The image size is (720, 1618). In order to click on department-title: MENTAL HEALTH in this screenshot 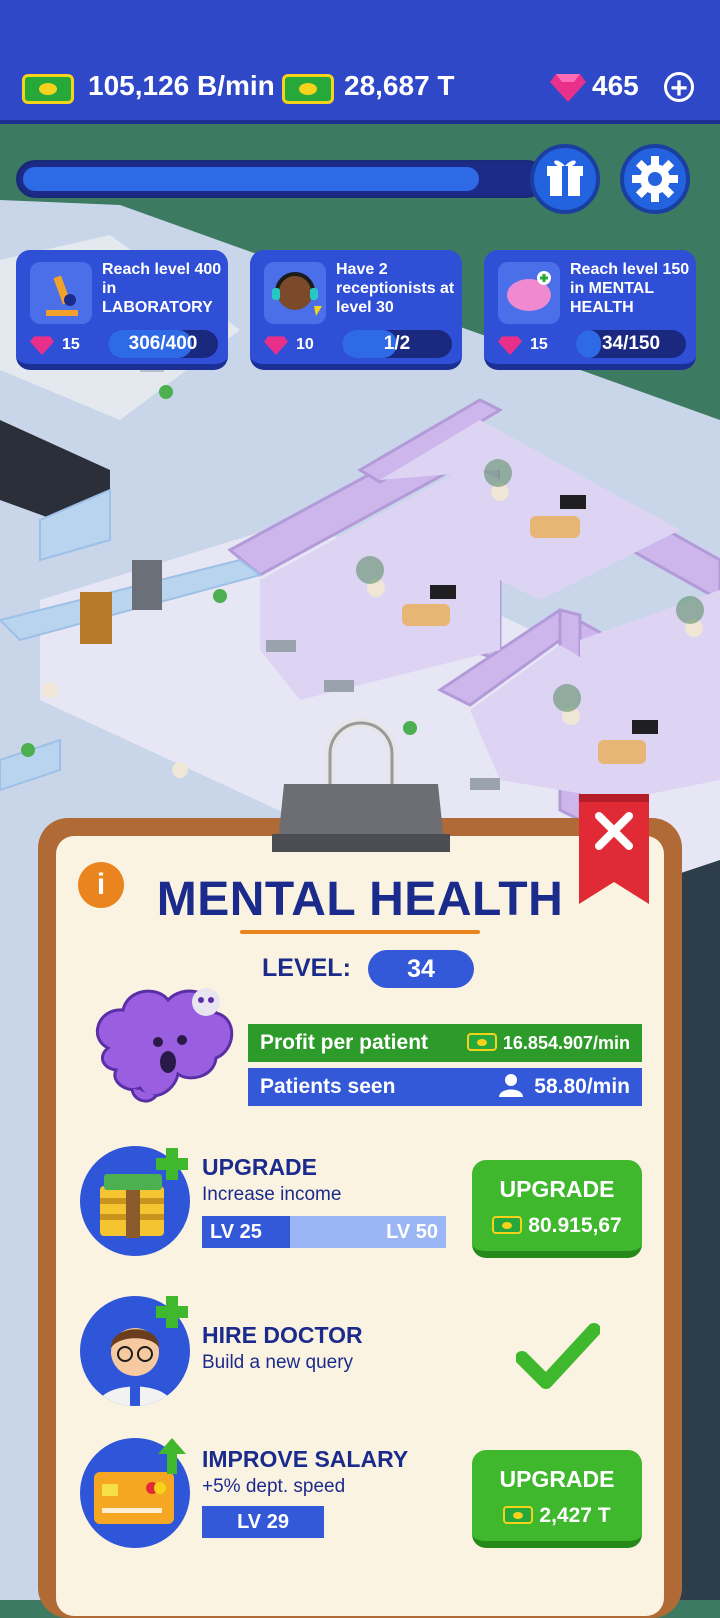, I will do `click(360, 899)`.